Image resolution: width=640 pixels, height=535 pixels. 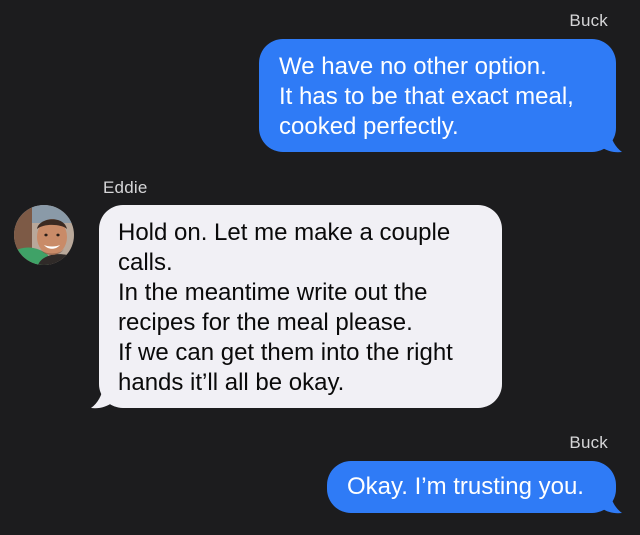 I want to click on sender-name-eddie: Eddie, so click(x=125, y=187).